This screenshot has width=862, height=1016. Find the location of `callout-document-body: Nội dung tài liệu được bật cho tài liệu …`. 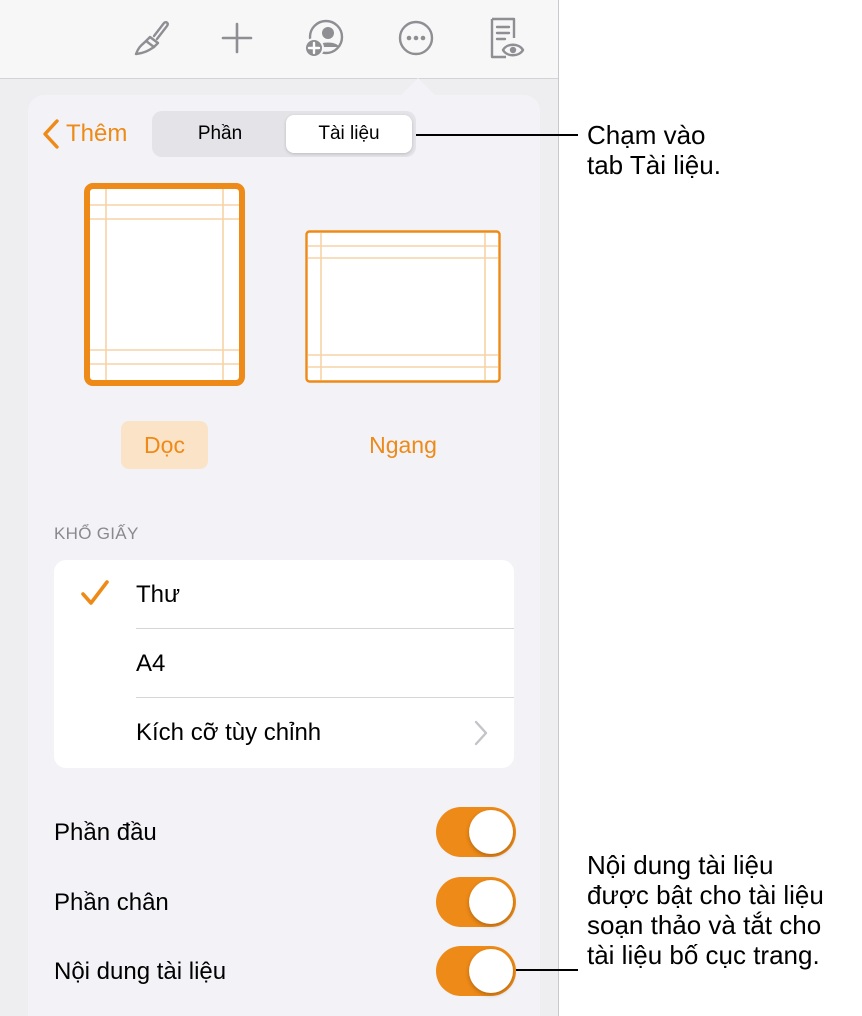

callout-document-body: Nội dung tài liệu được bật cho tài liệu … is located at coordinates (705, 910).